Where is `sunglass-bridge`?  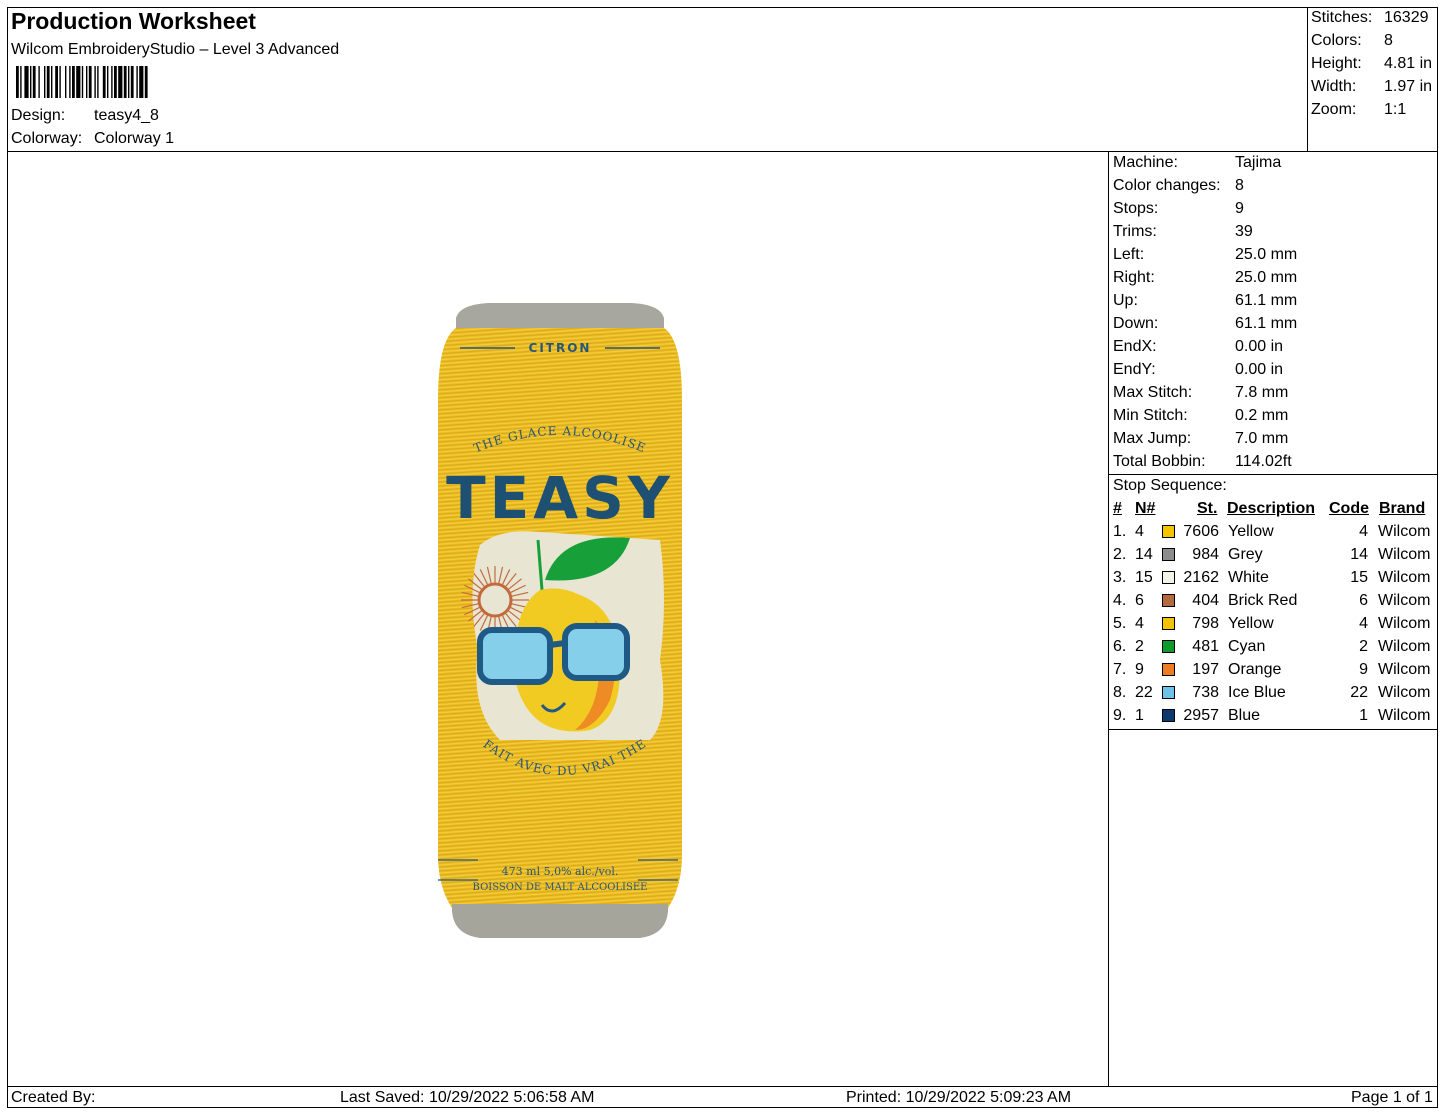
sunglass-bridge is located at coordinates (557, 644).